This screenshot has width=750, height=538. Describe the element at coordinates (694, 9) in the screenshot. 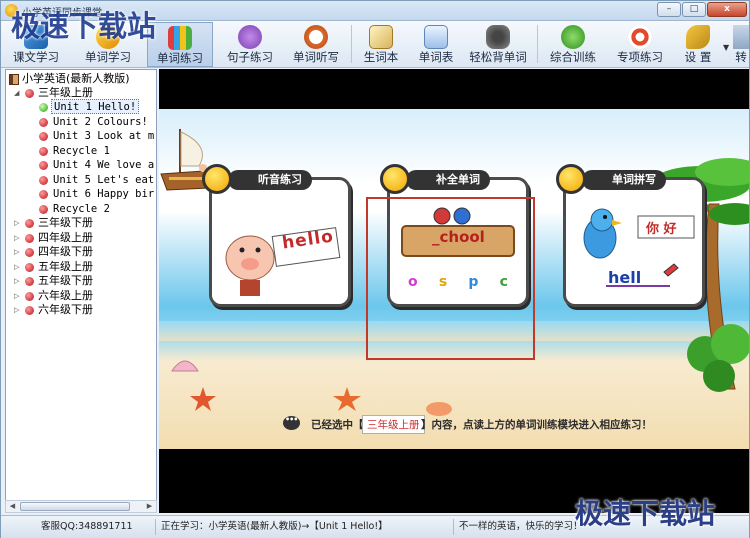

I see `maximize-button: □` at that location.